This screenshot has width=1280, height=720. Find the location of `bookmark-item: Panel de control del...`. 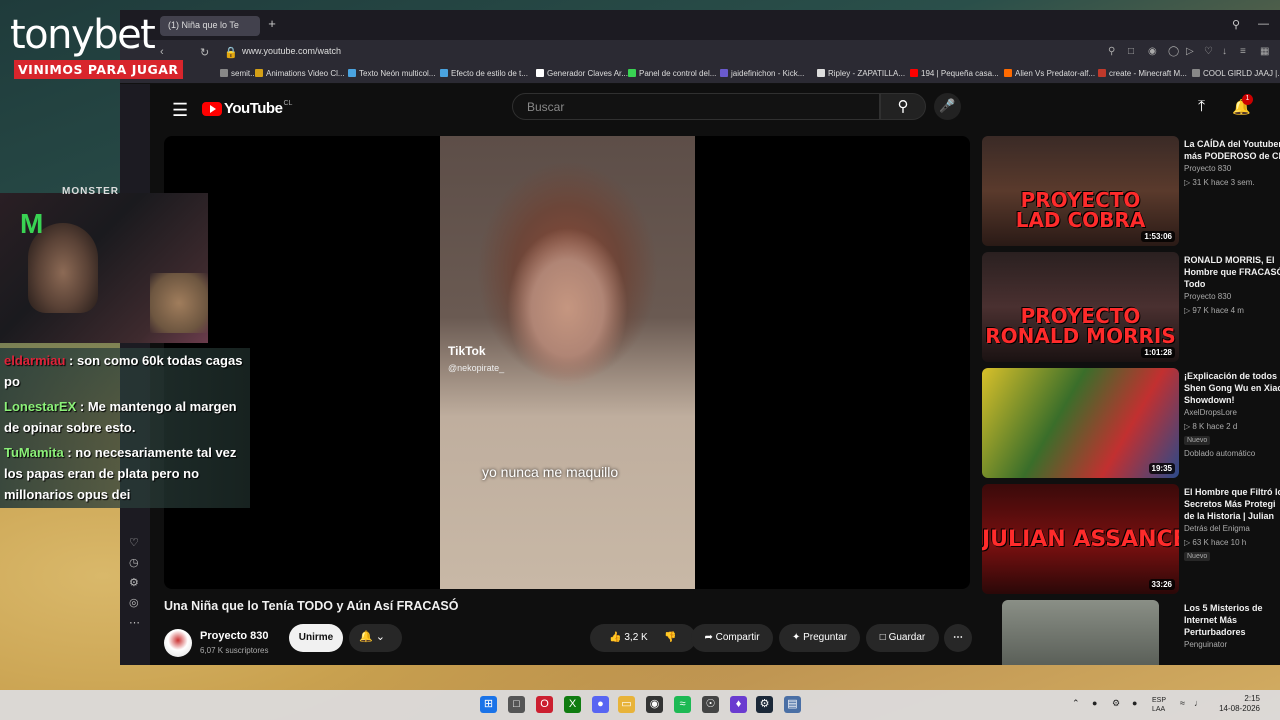

bookmark-item: Panel de control del... is located at coordinates (672, 73).